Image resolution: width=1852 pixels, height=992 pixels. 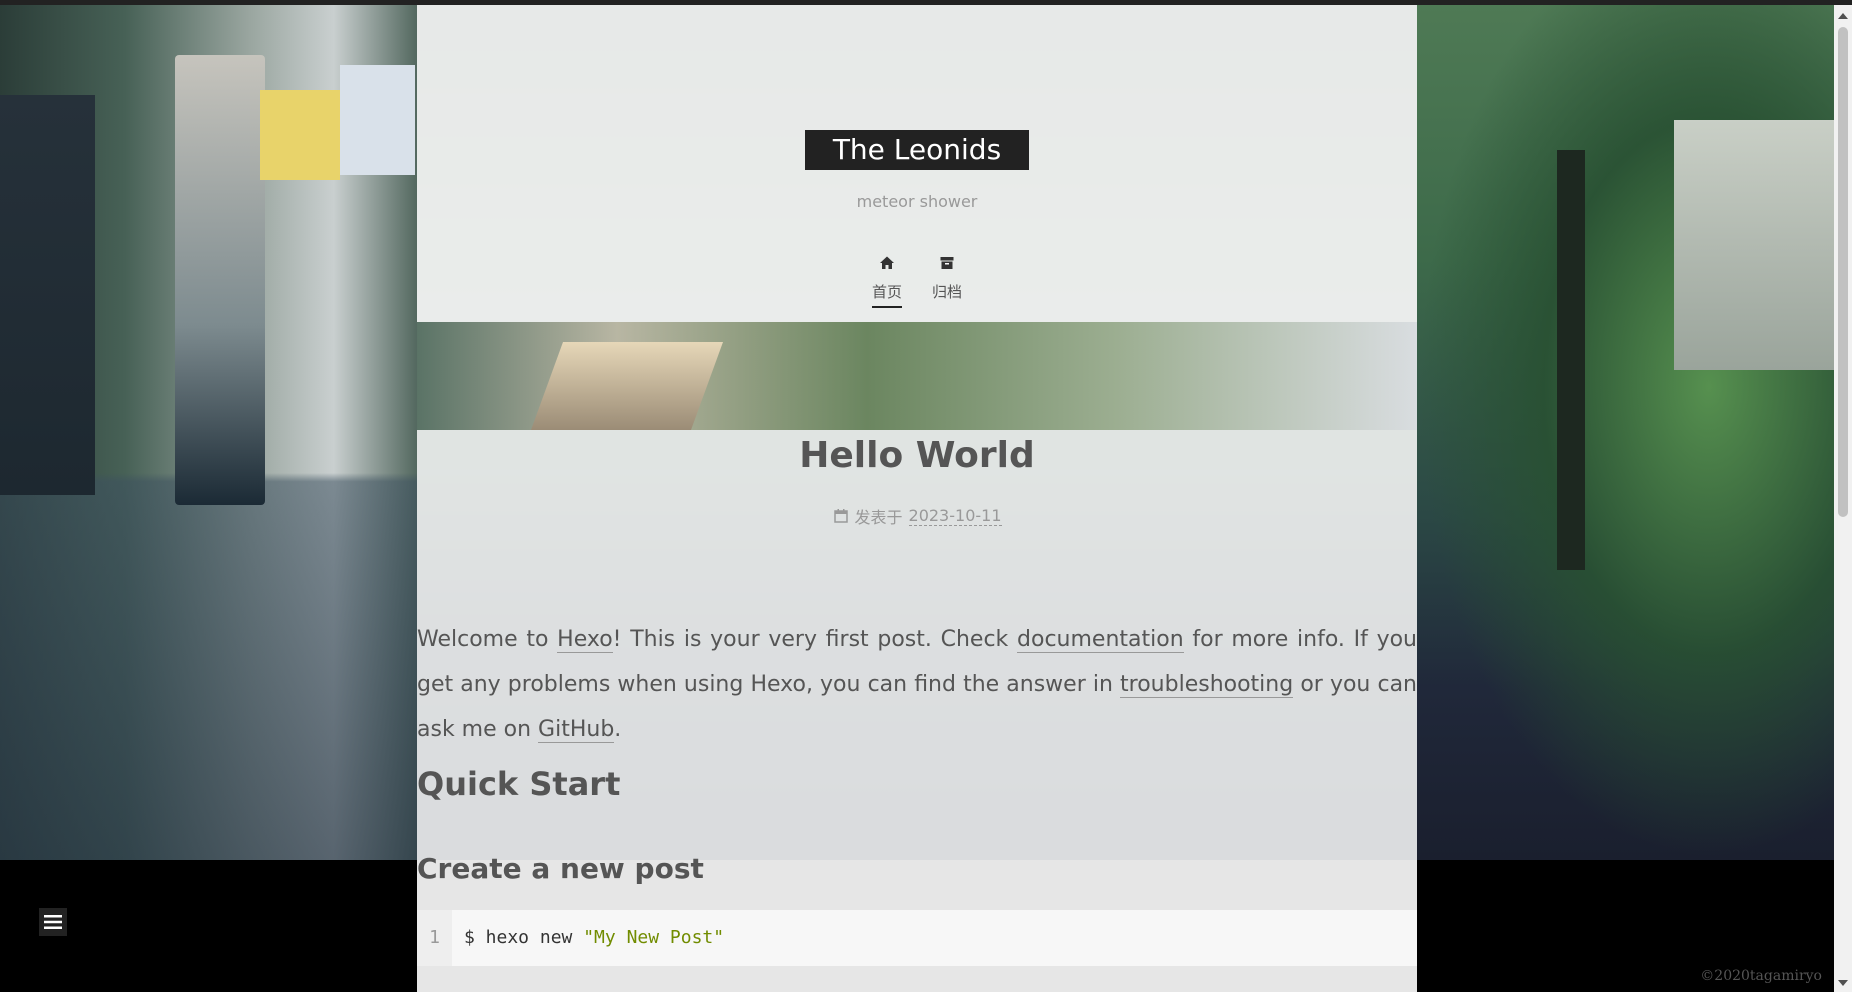 What do you see at coordinates (434, 938) in the screenshot?
I see `code-line-number: 1` at bounding box center [434, 938].